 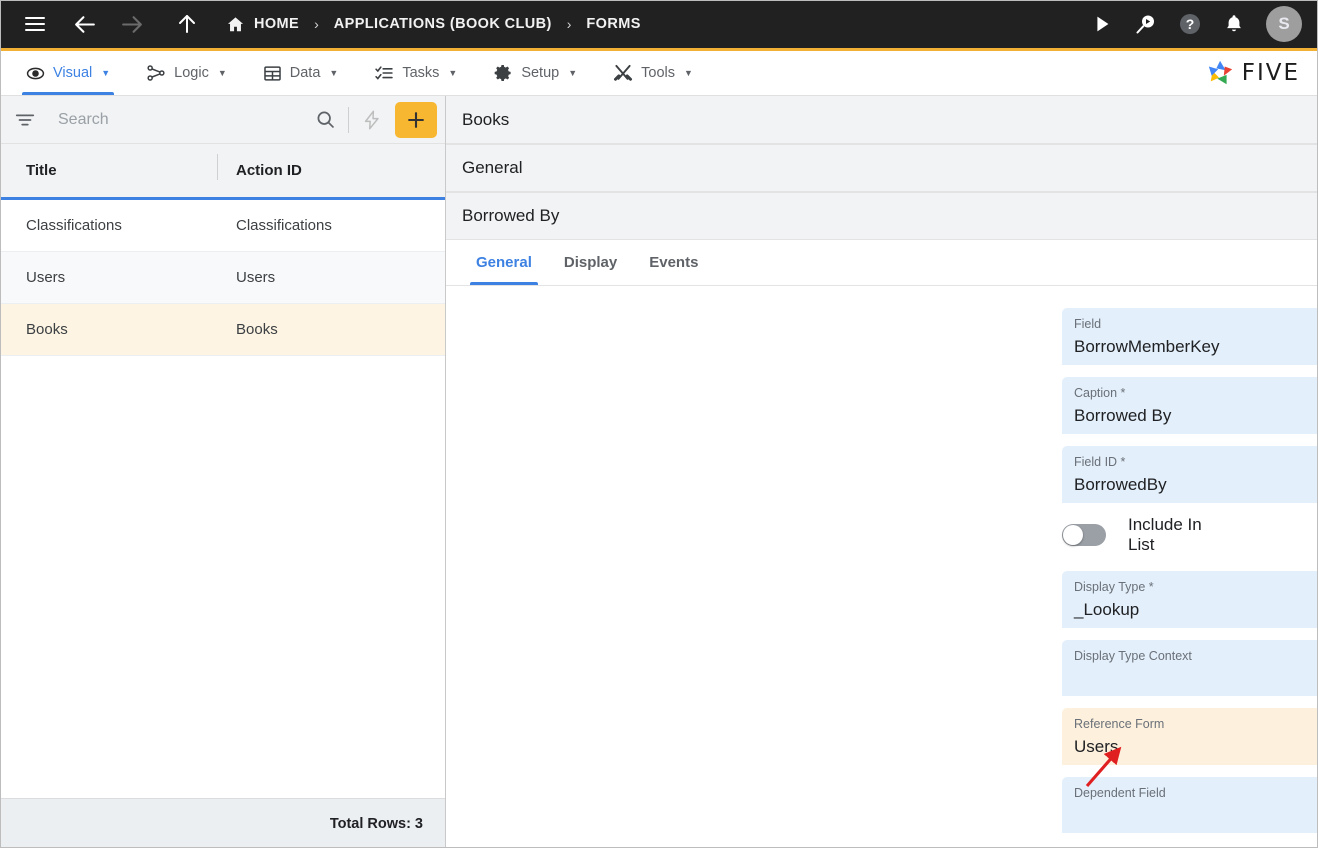 I want to click on forward-arrow-icon, so click(x=131, y=24).